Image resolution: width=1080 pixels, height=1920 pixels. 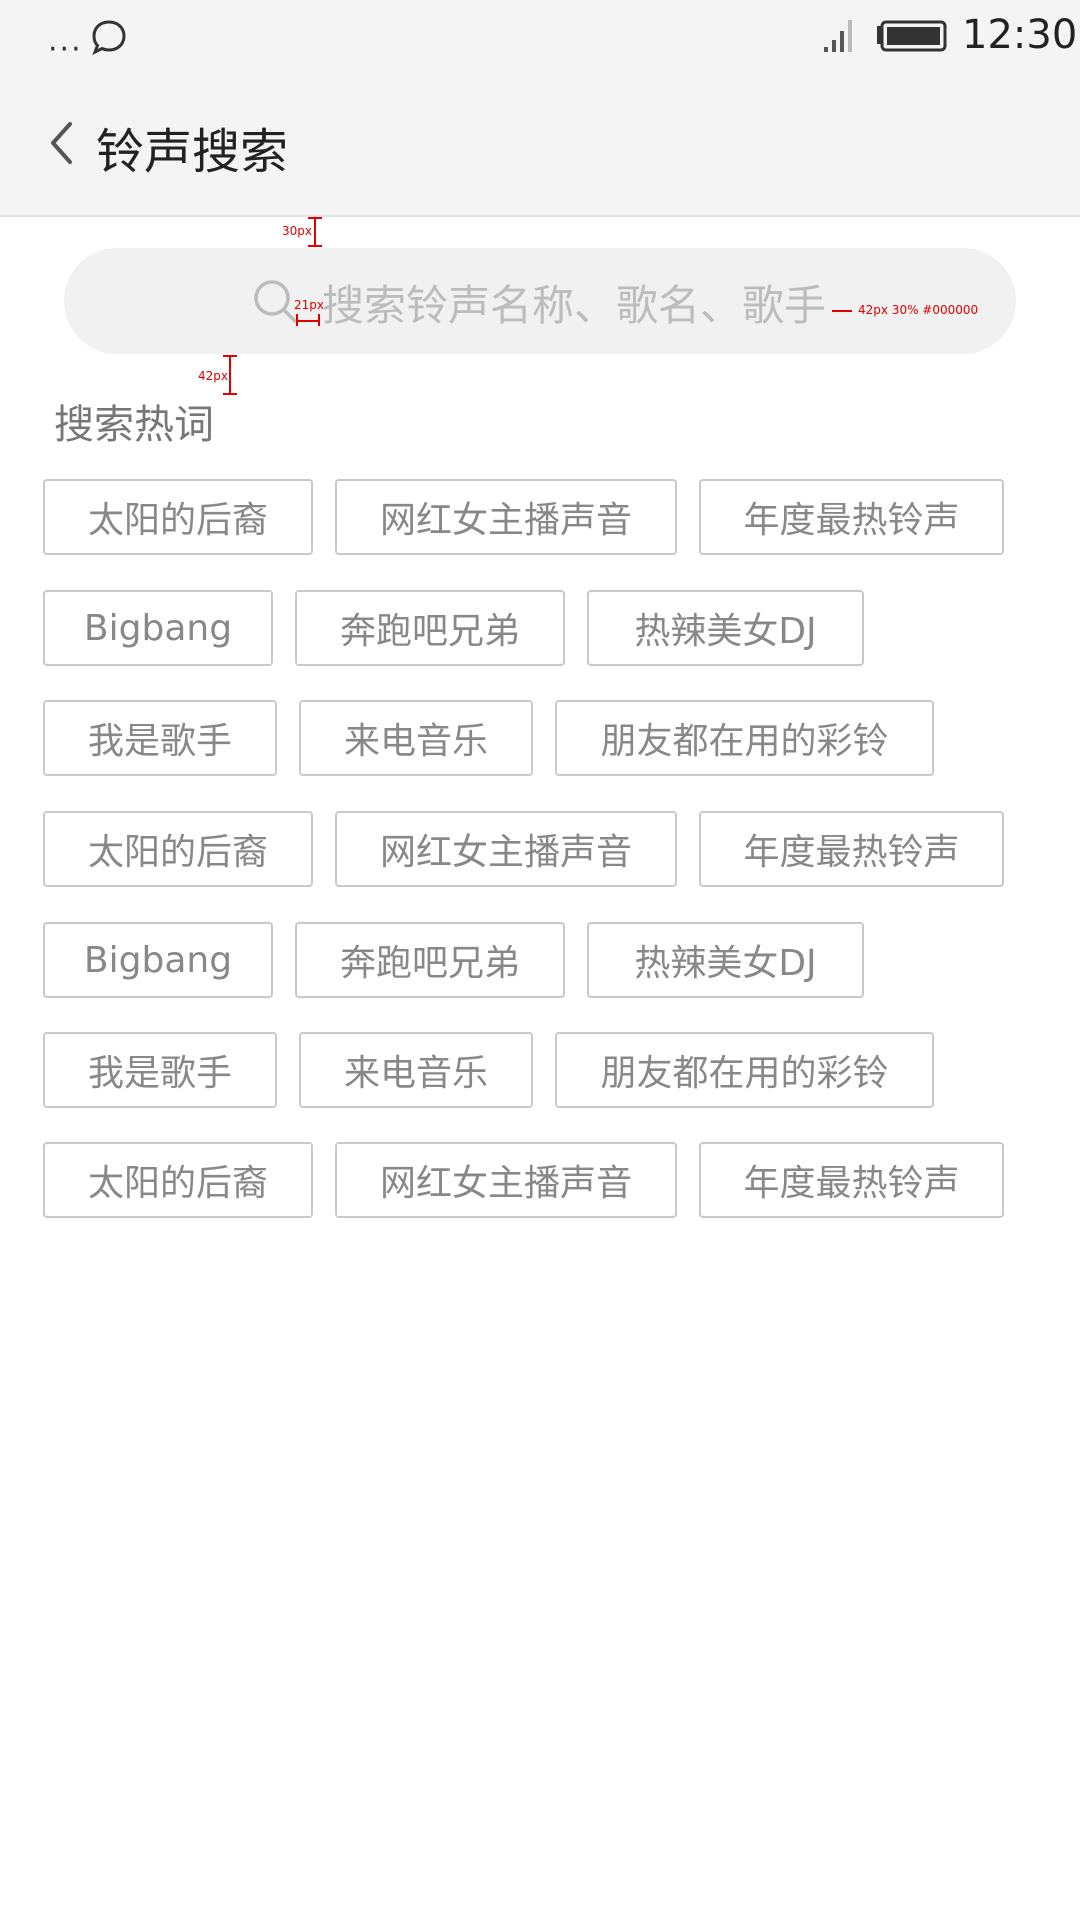 I want to click on annotation-icon-gap-line, so click(x=308, y=321).